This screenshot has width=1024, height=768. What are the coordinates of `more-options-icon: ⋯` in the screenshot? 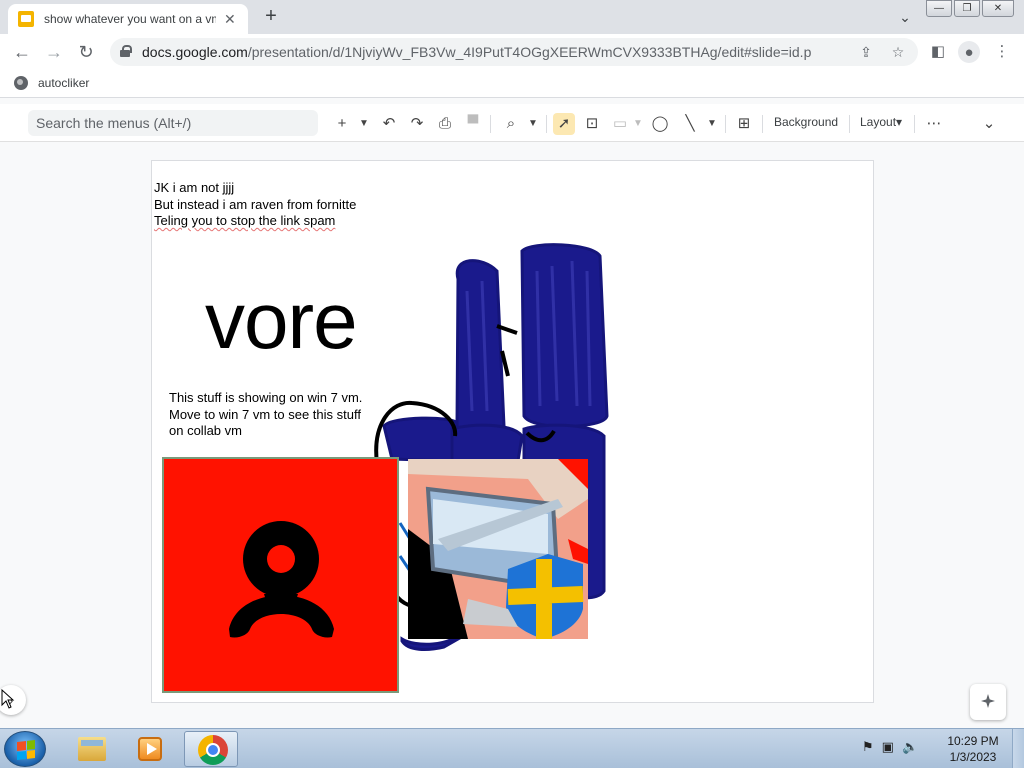 It's located at (934, 124).